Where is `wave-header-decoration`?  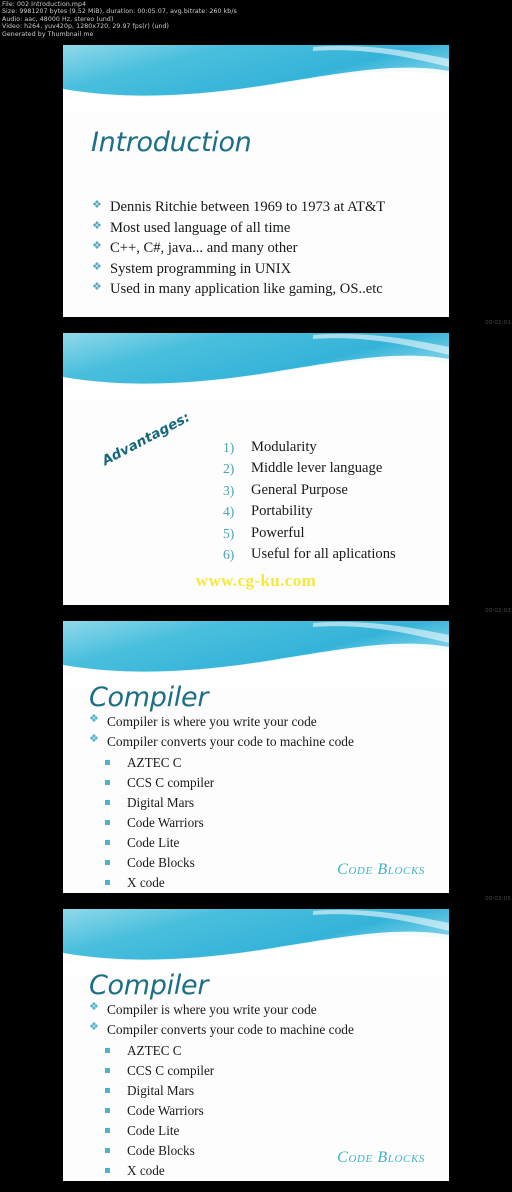 wave-header-decoration is located at coordinates (256, 78).